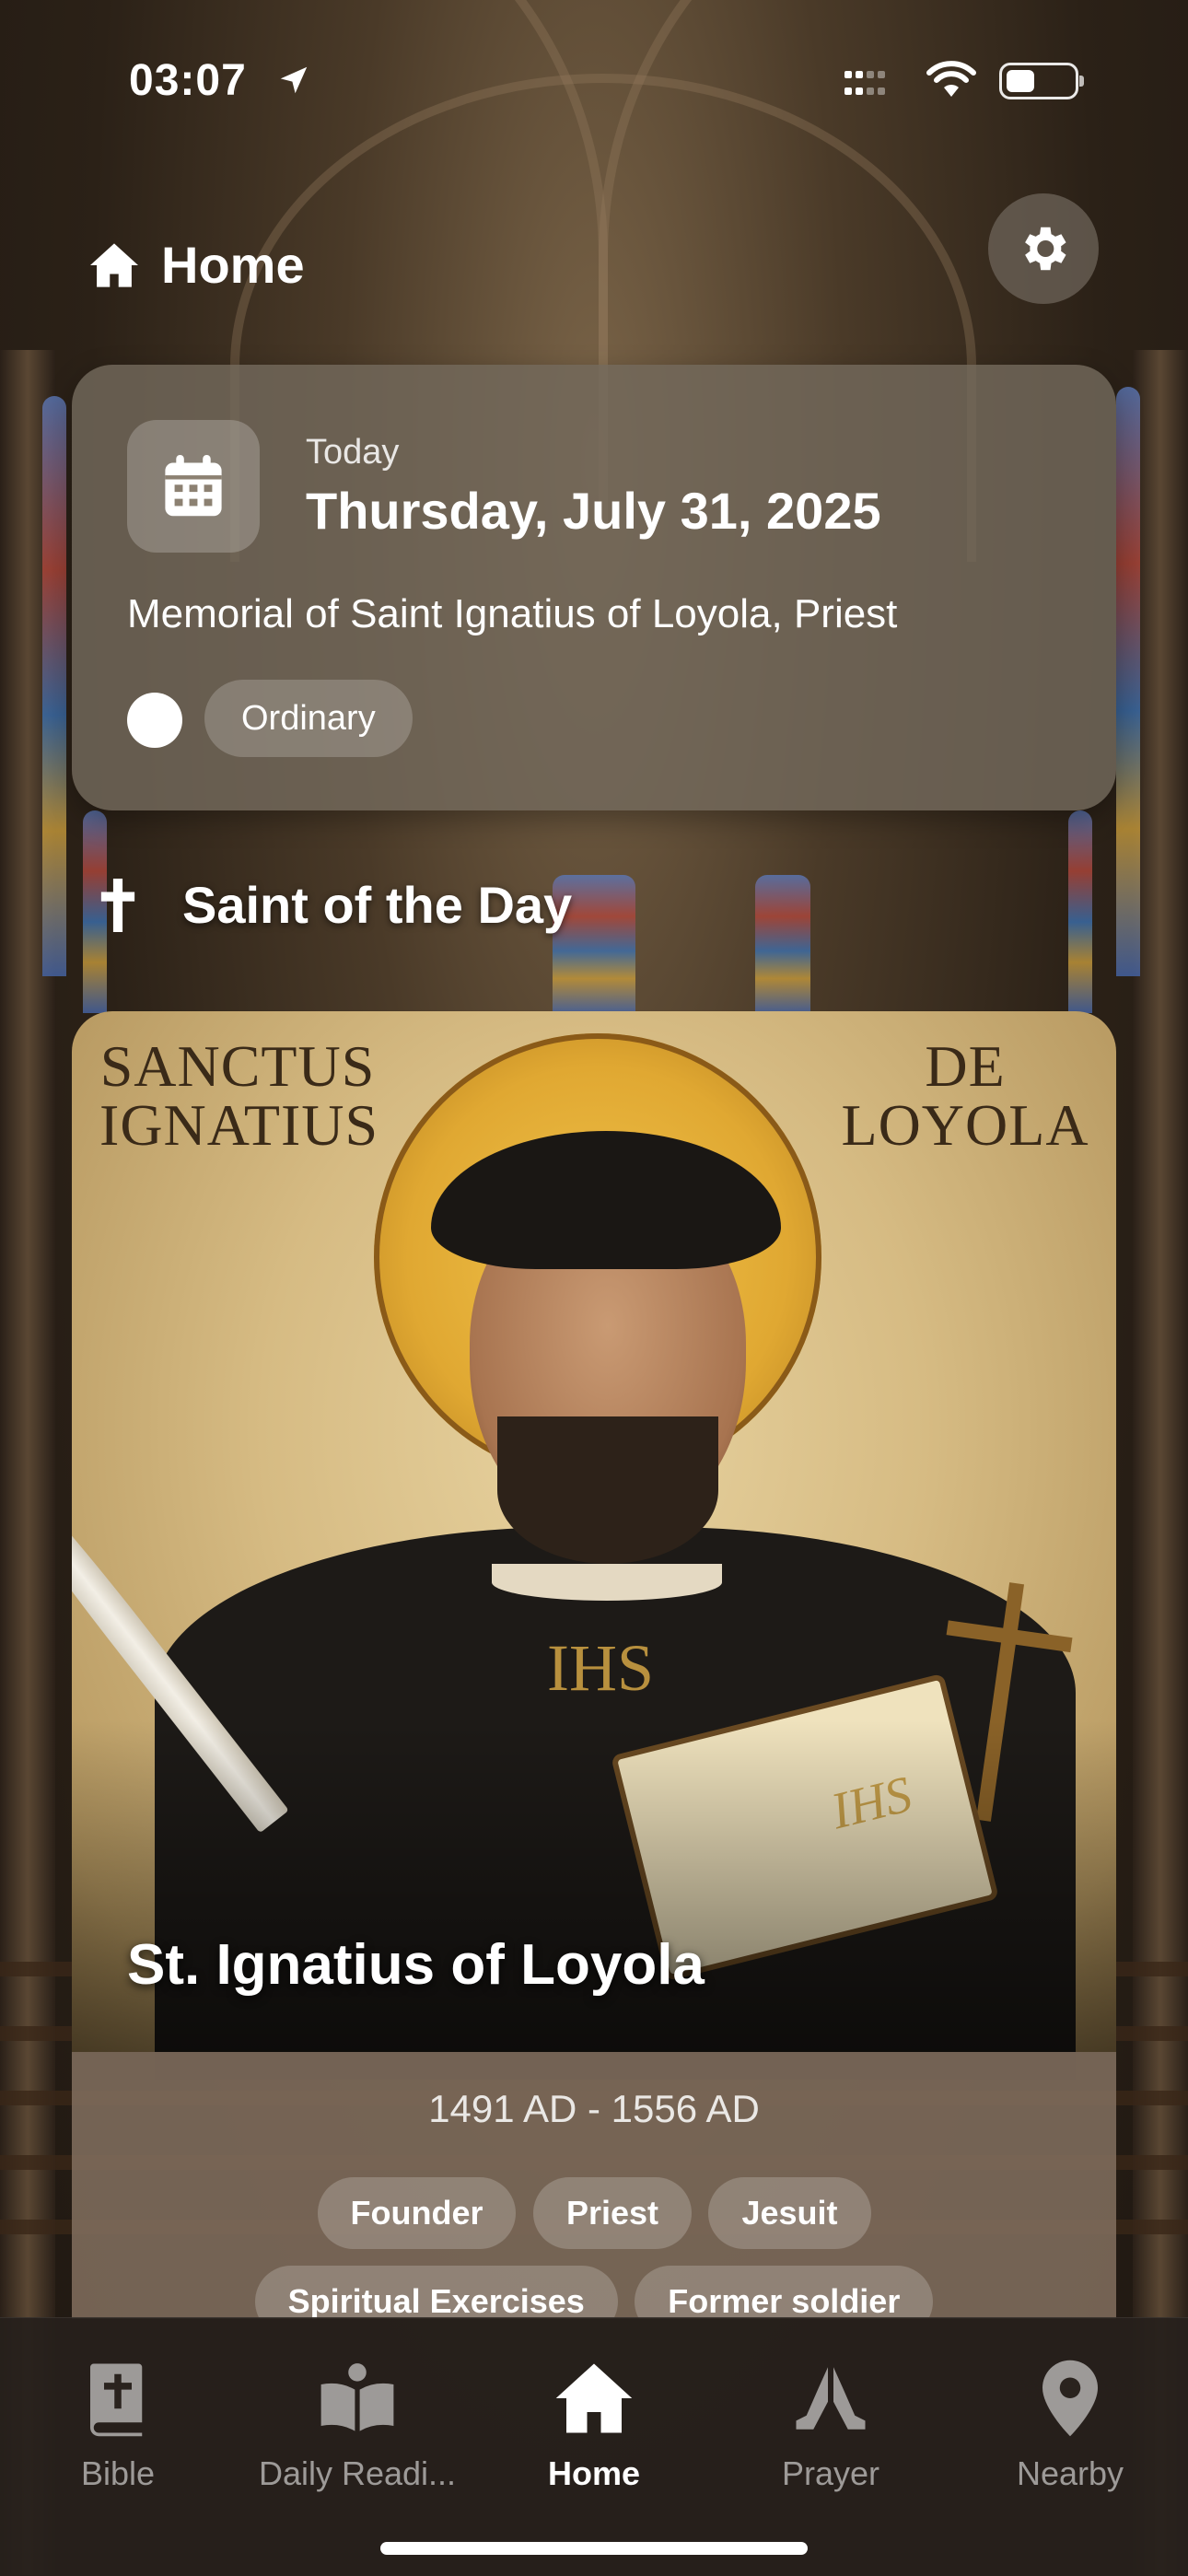 The image size is (1188, 2576). What do you see at coordinates (357, 2397) in the screenshot?
I see `open-book-icon` at bounding box center [357, 2397].